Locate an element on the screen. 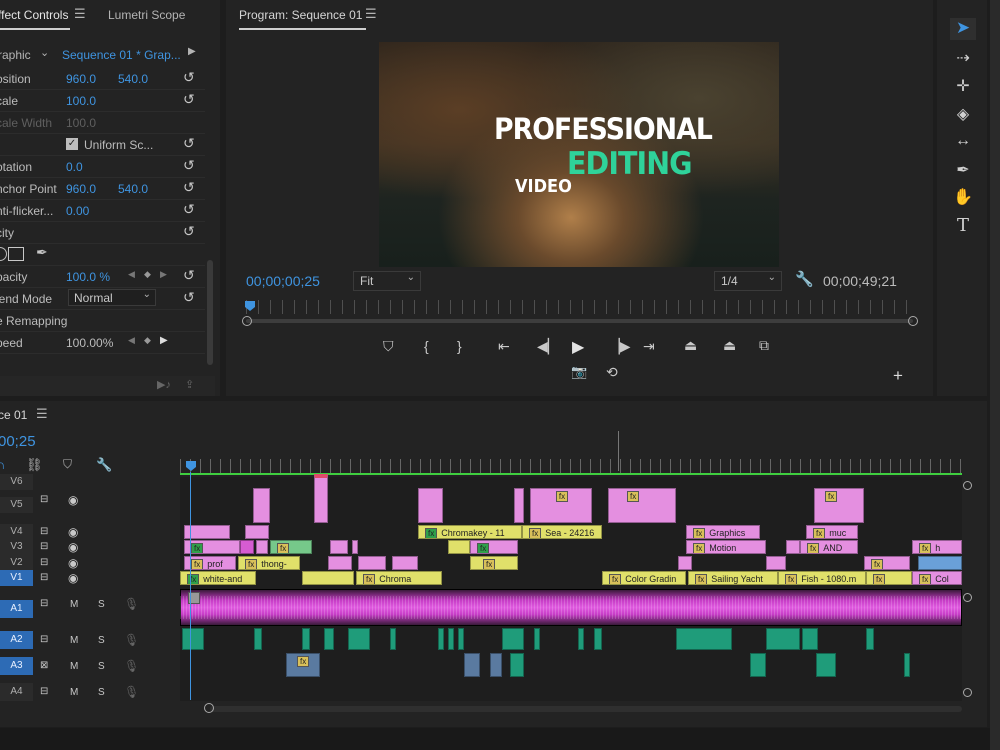 Image resolution: width=1000 pixels, height=750 pixels. toggle-sync-lock-icon: ⊠ is located at coordinates (44, 665).